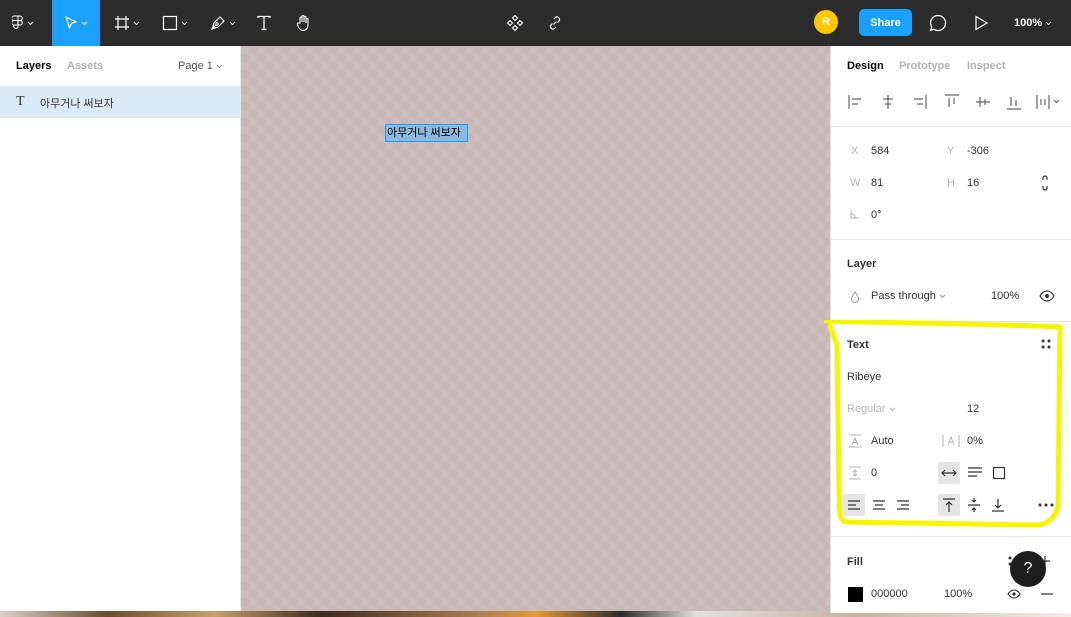 Image resolution: width=1071 pixels, height=617 pixels. I want to click on text-align-left-icon, so click(854, 505).